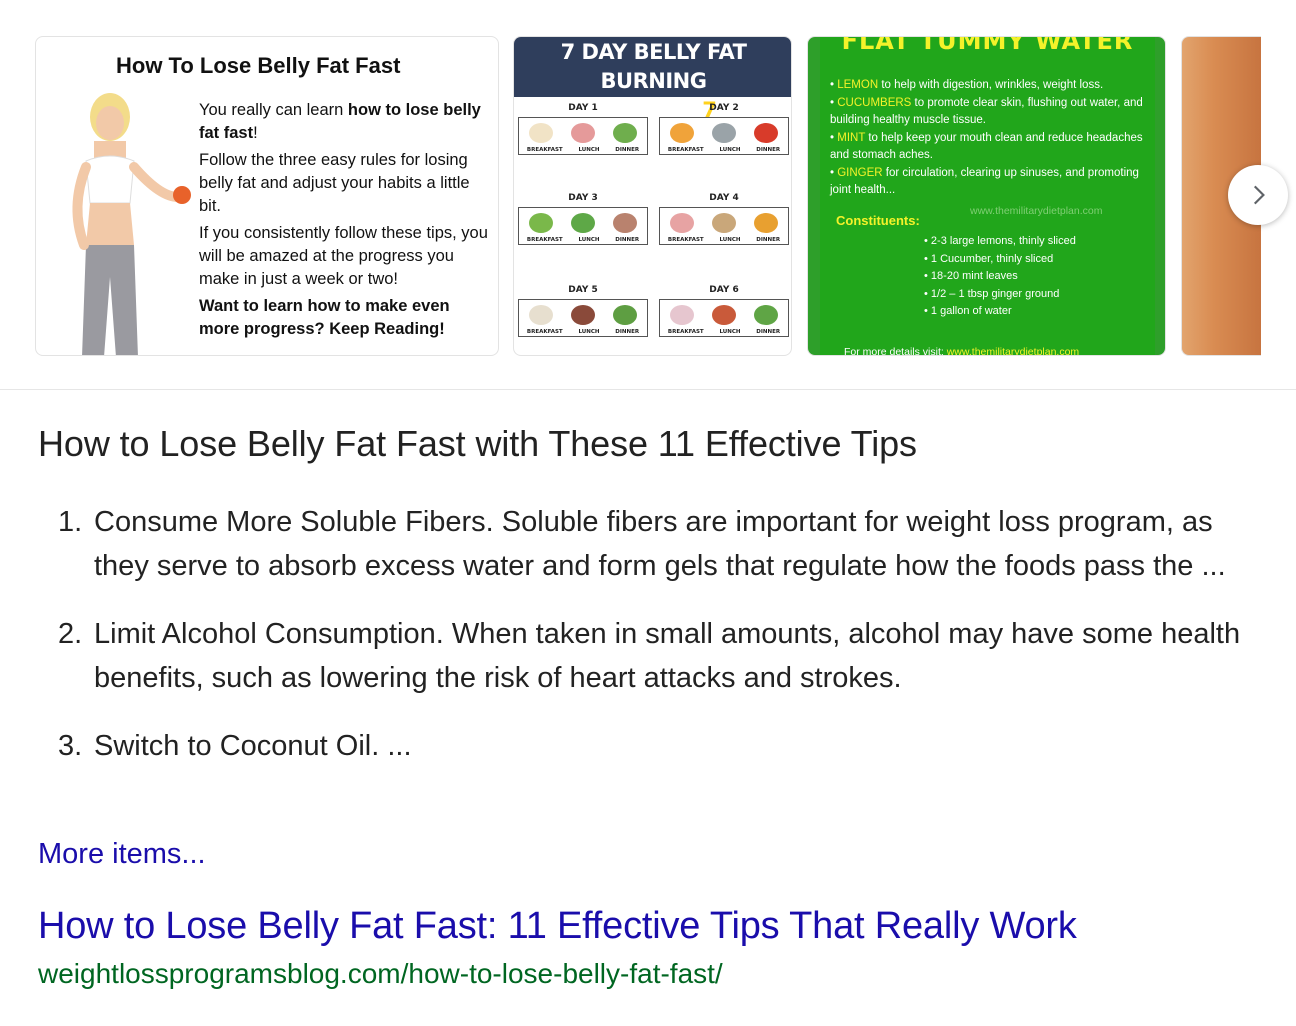 The width and height of the screenshot is (1296, 1026). Describe the element at coordinates (255, 133) in the screenshot. I see `card1-p1-c: !` at that location.